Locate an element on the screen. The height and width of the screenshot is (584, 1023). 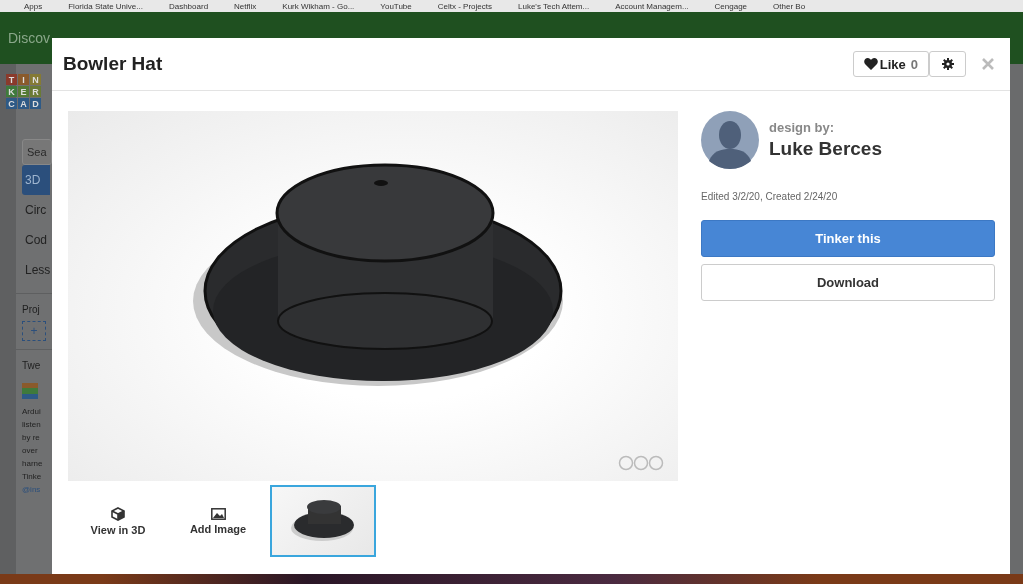
settings-button is located at coordinates (947, 64).